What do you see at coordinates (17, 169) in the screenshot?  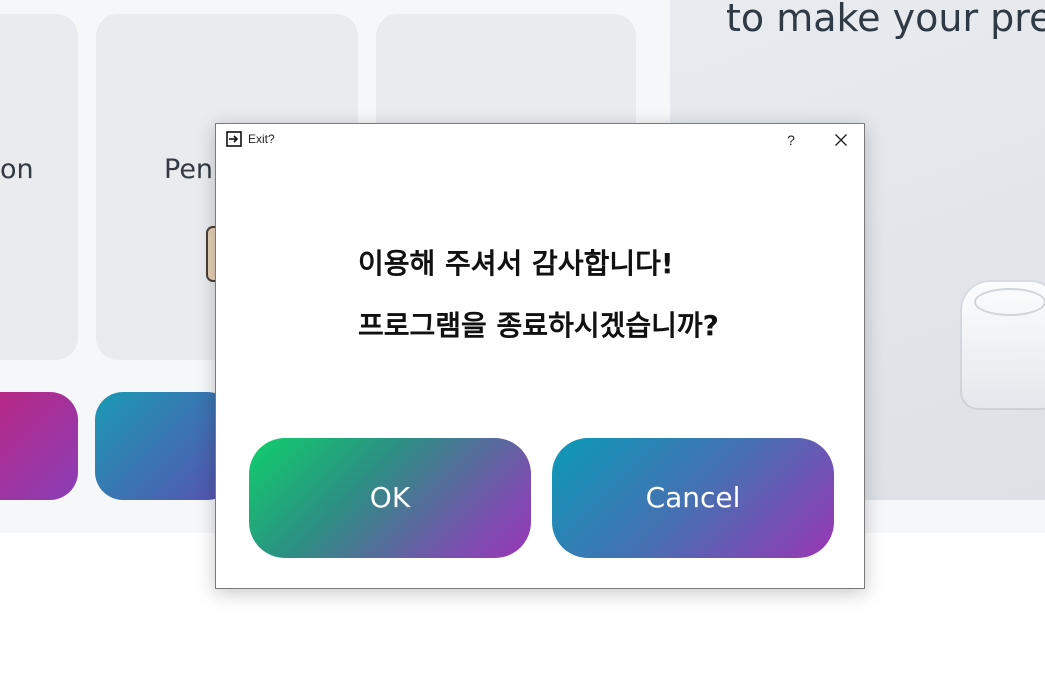 I see `card-label: on` at bounding box center [17, 169].